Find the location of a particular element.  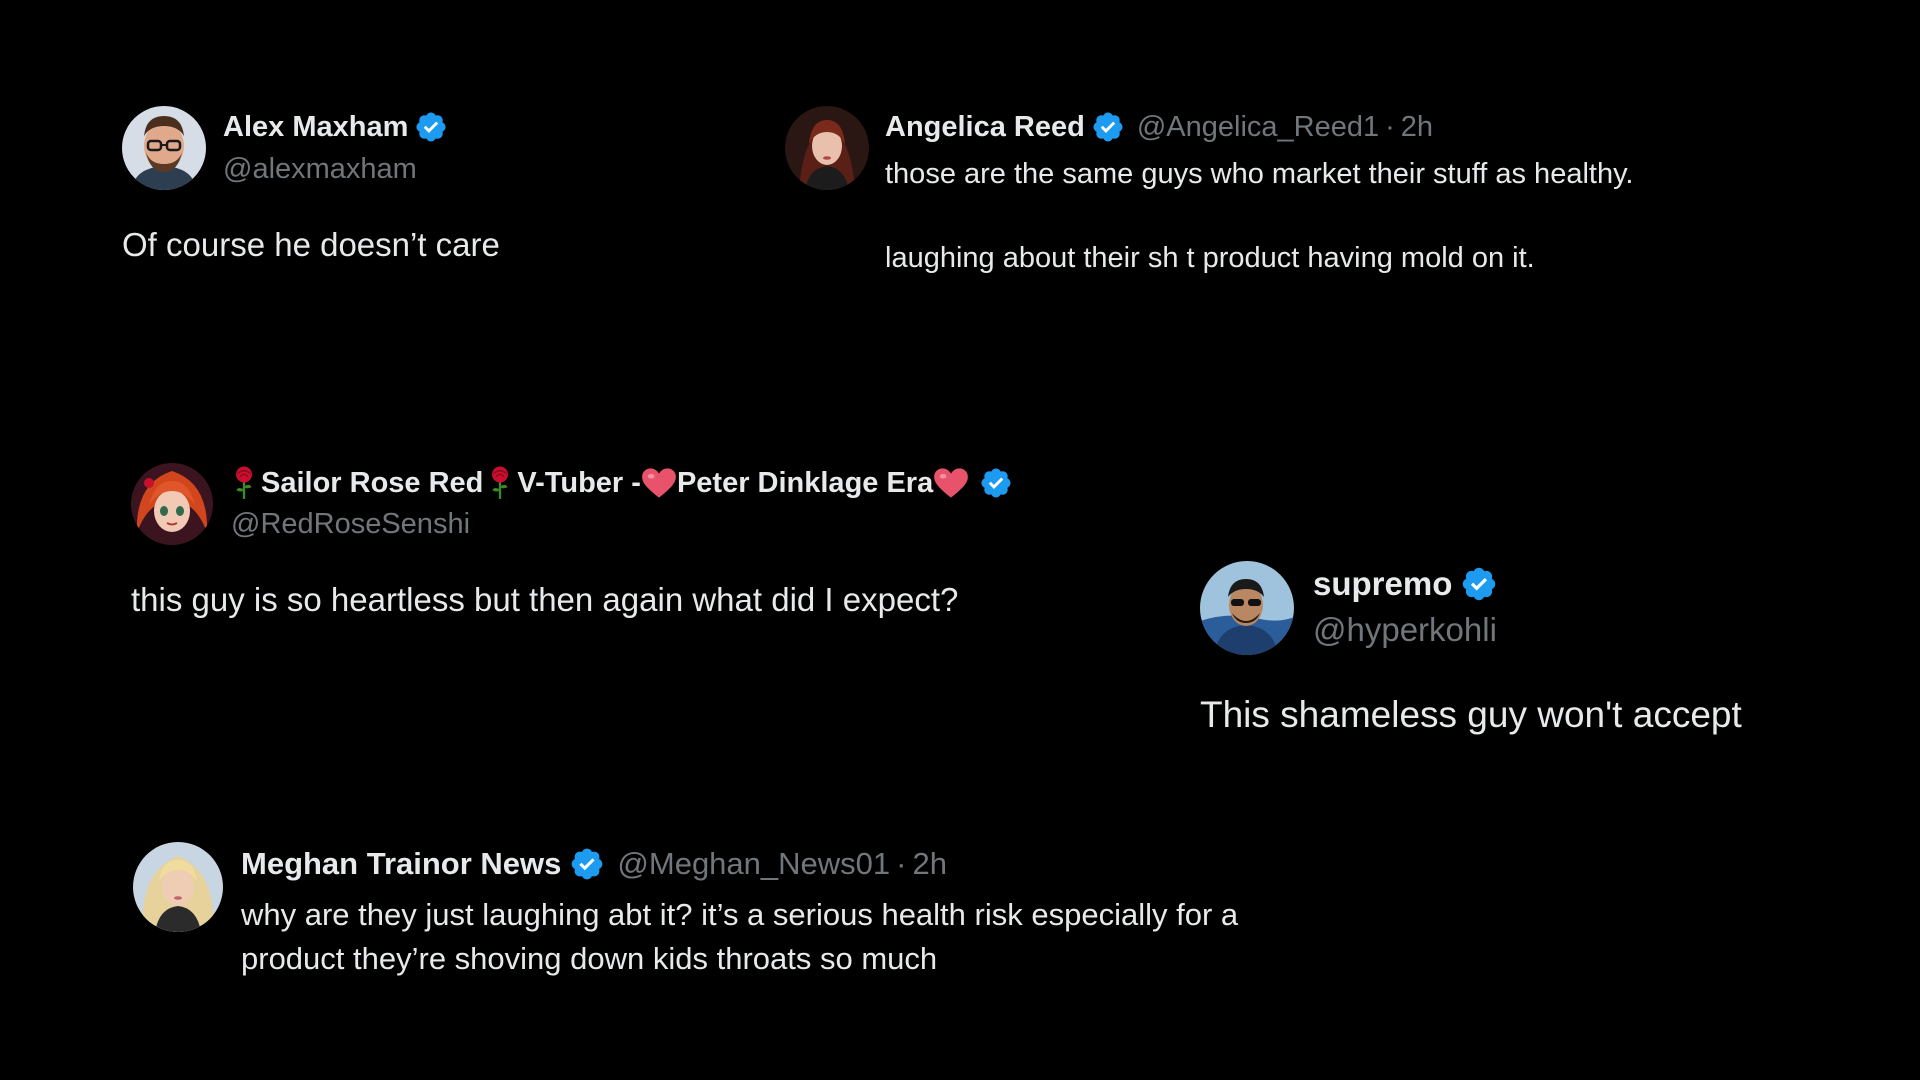

tweet-text: This shameless guy won't accept is located at coordinates (1471, 714).